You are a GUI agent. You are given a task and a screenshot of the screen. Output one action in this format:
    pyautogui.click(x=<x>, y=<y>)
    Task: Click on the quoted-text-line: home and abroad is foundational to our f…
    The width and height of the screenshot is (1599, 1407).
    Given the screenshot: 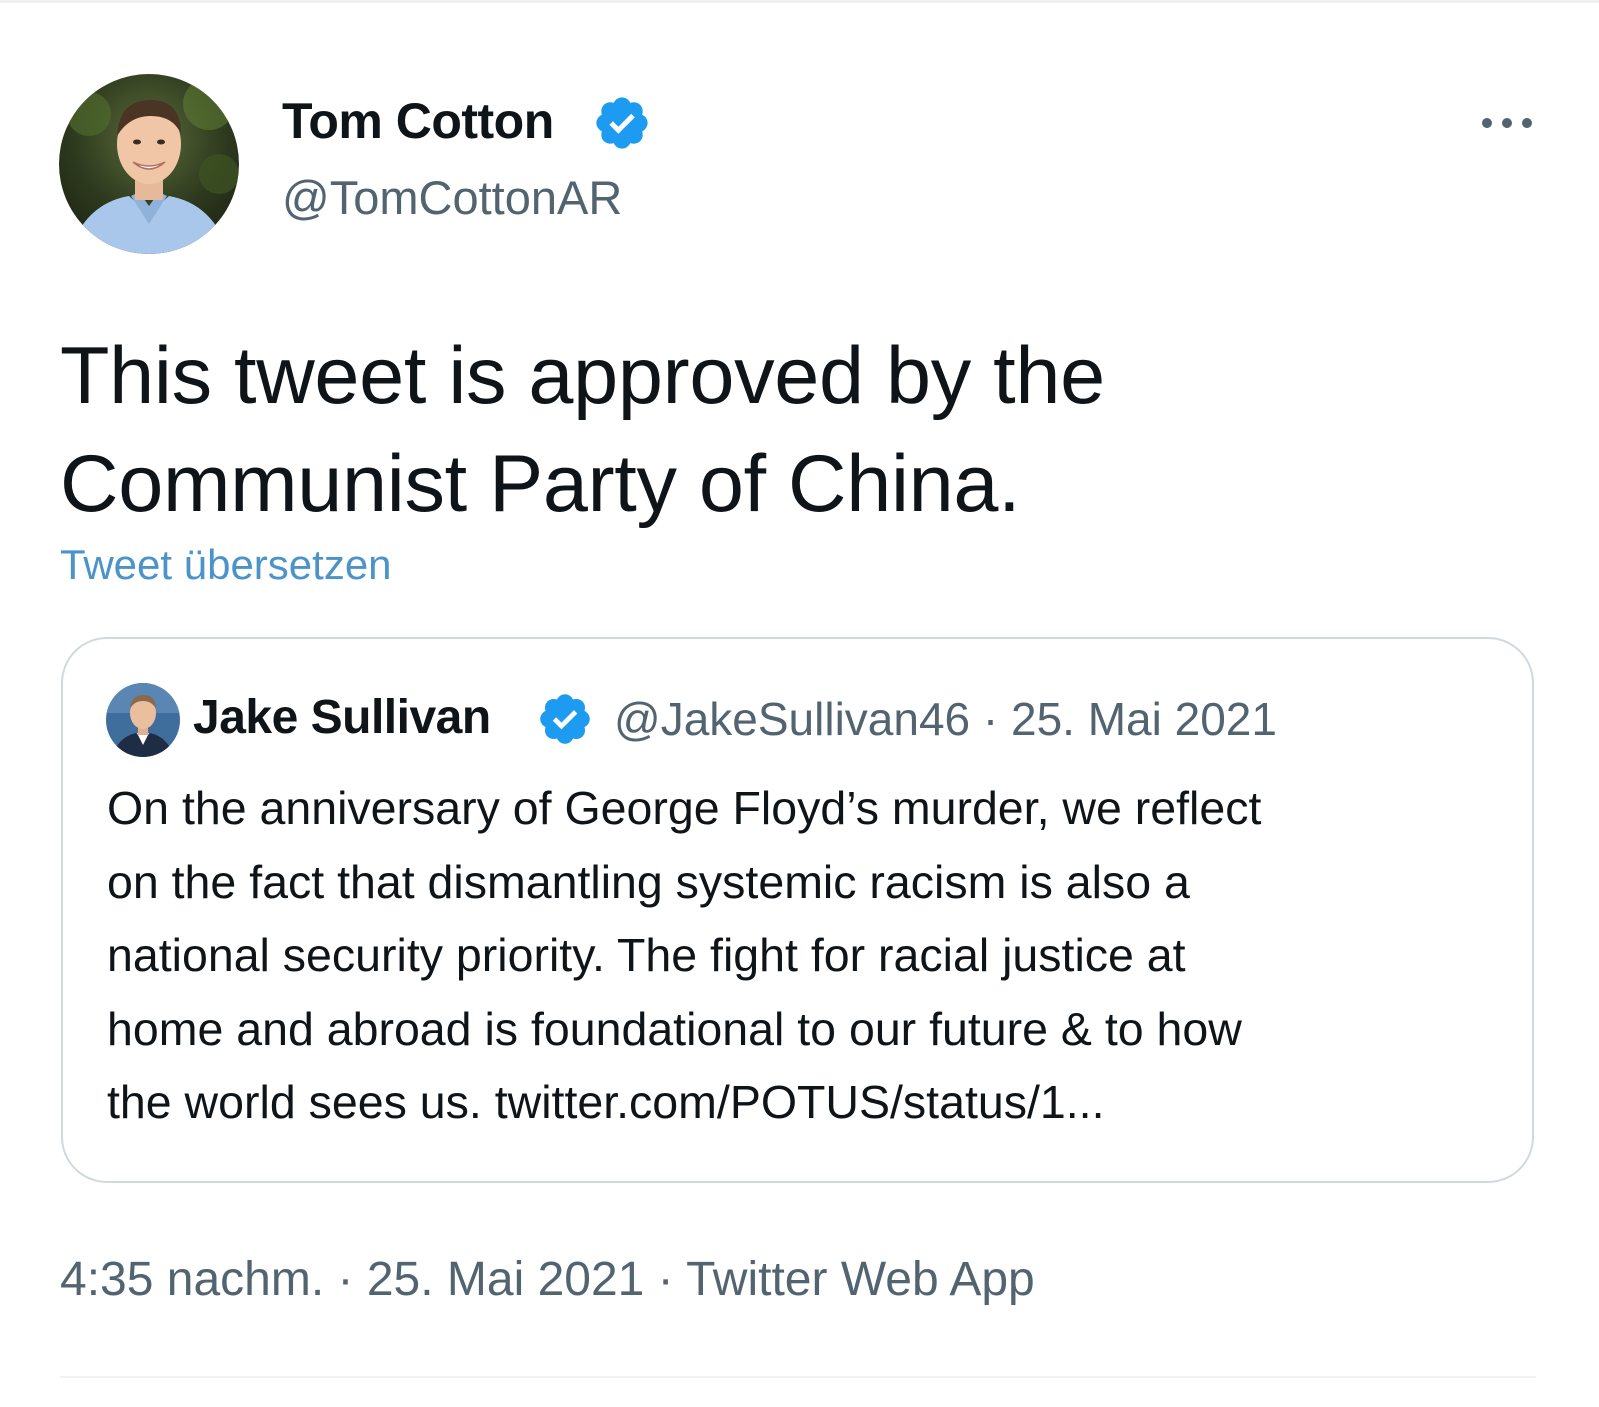 What is the action you would take?
    pyautogui.click(x=674, y=1028)
    